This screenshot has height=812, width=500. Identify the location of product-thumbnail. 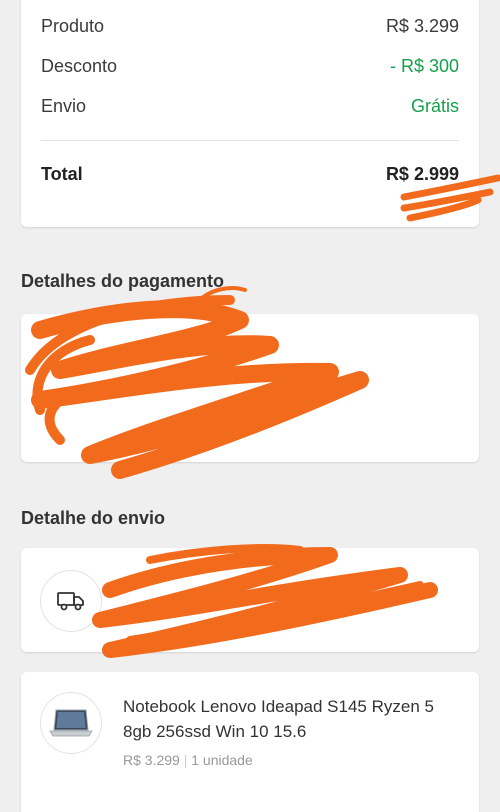
(71, 723).